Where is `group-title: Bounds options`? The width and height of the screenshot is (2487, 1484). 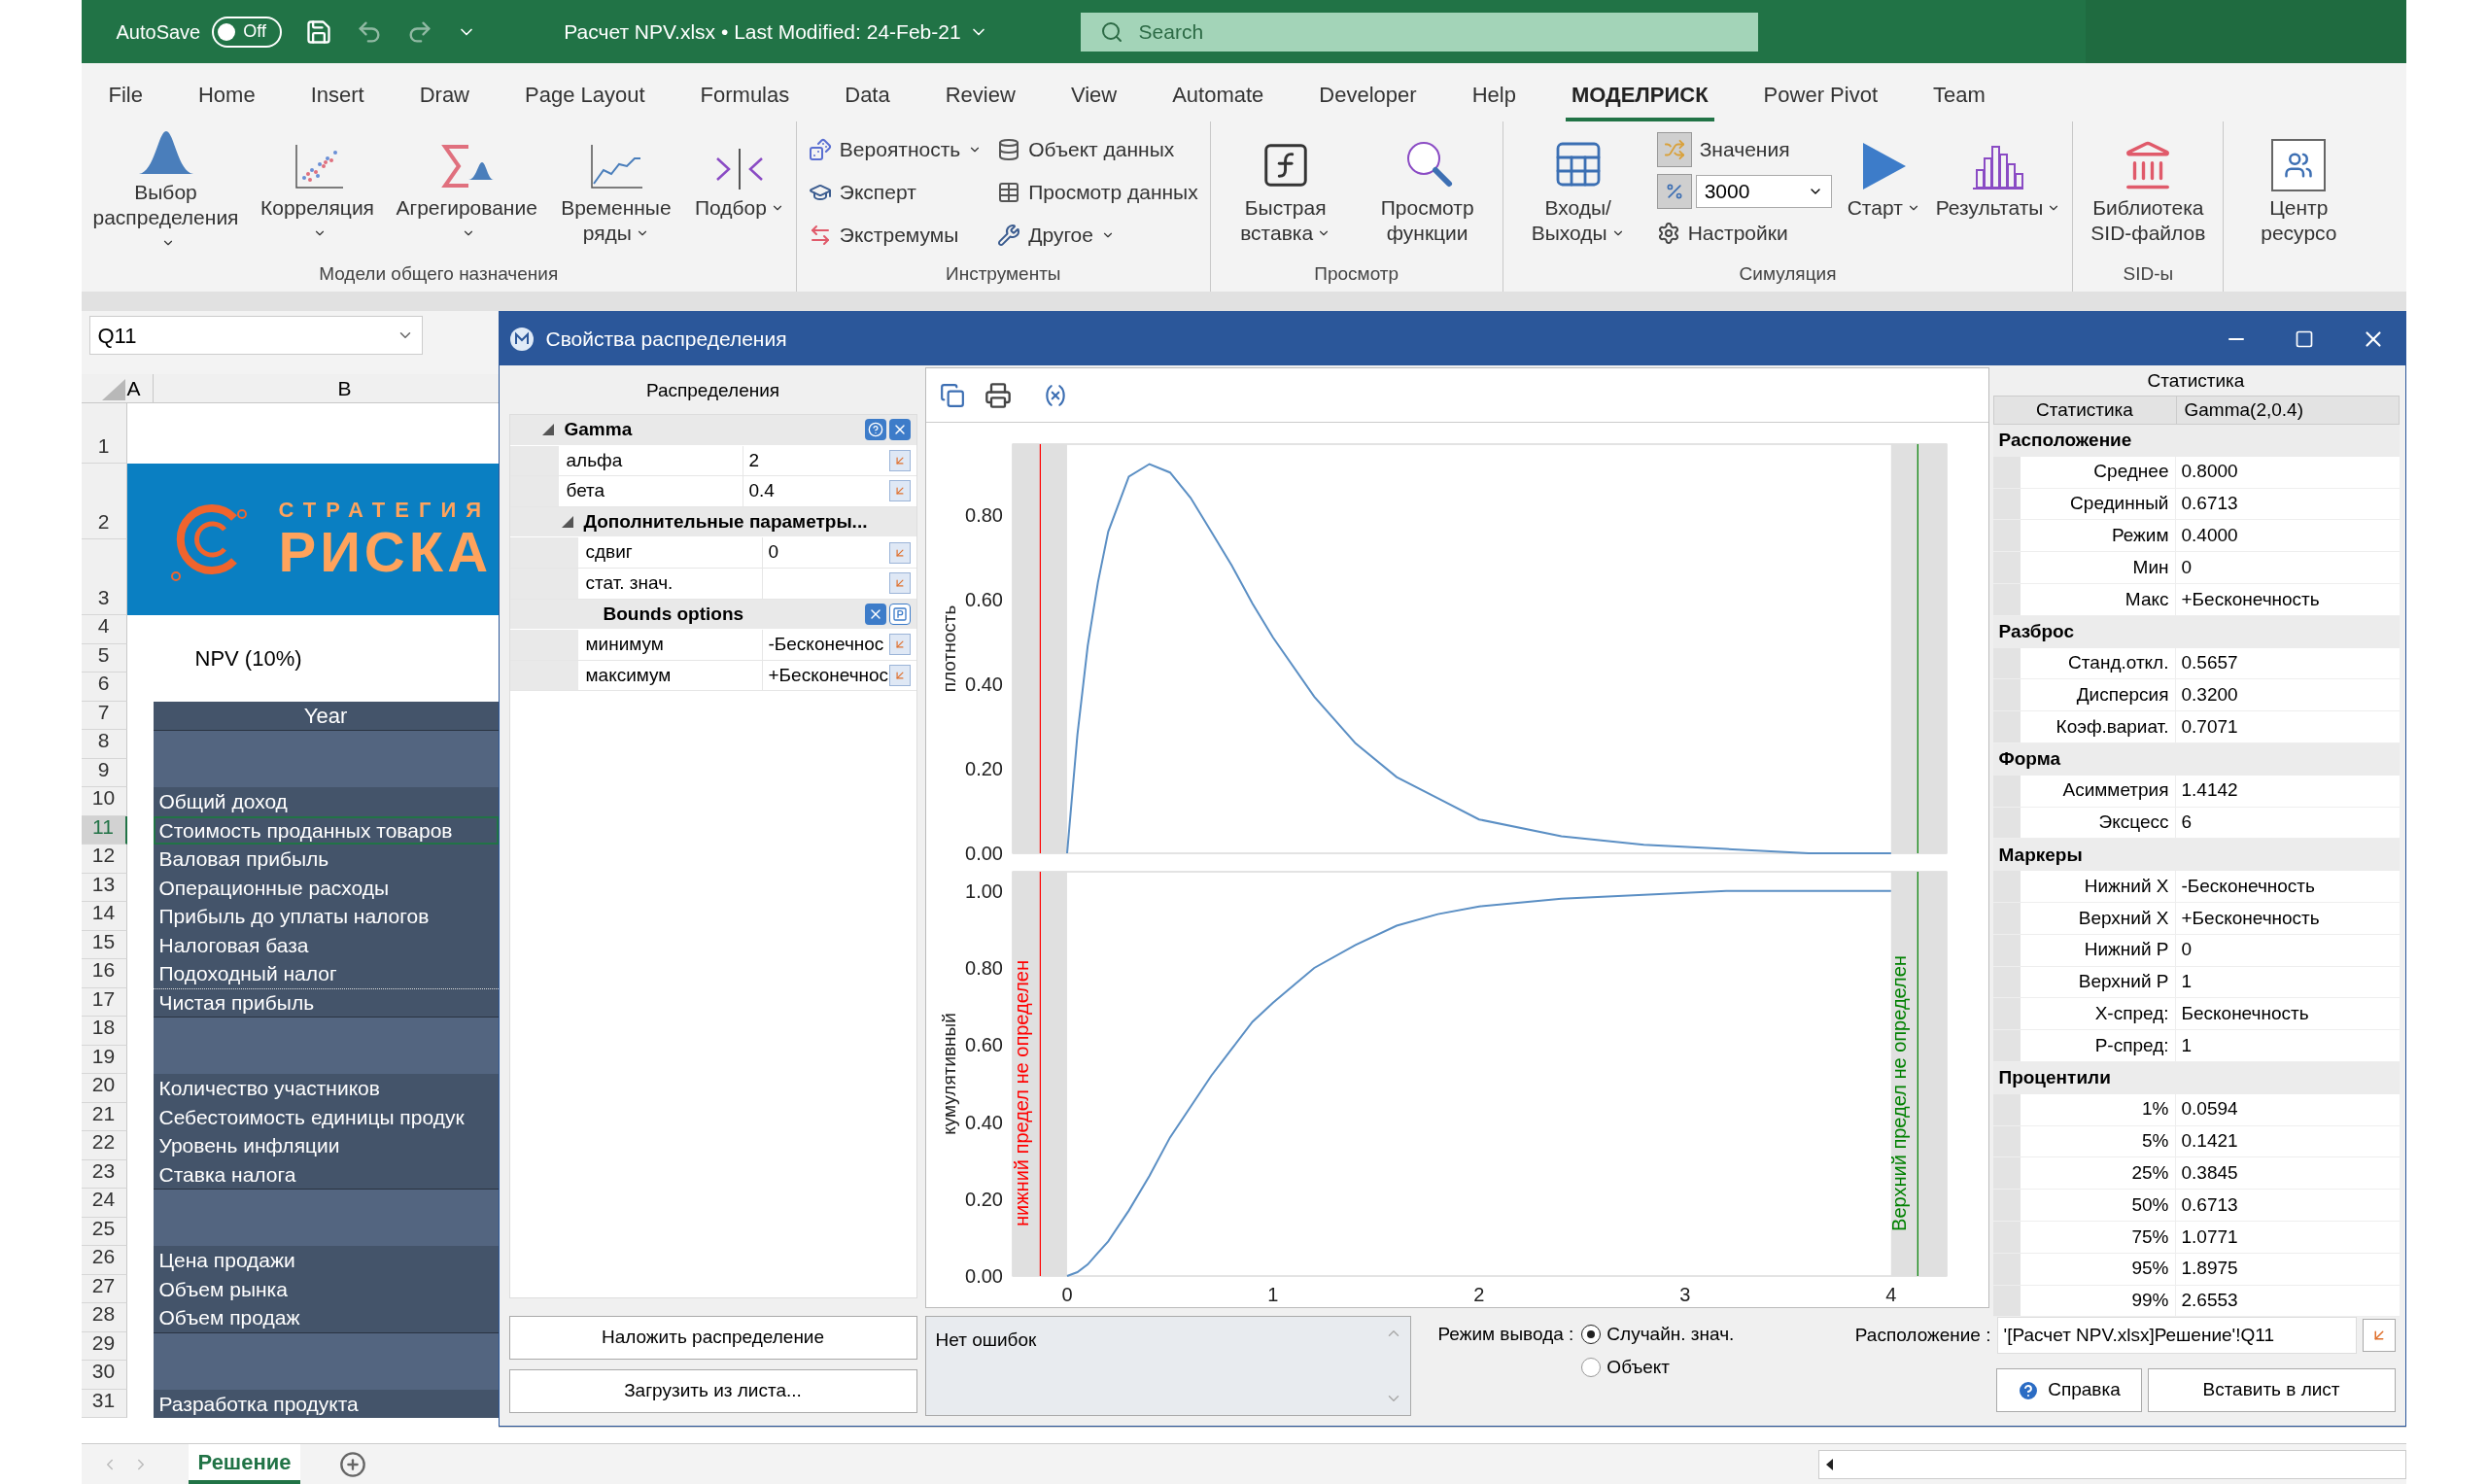 group-title: Bounds options is located at coordinates (673, 614).